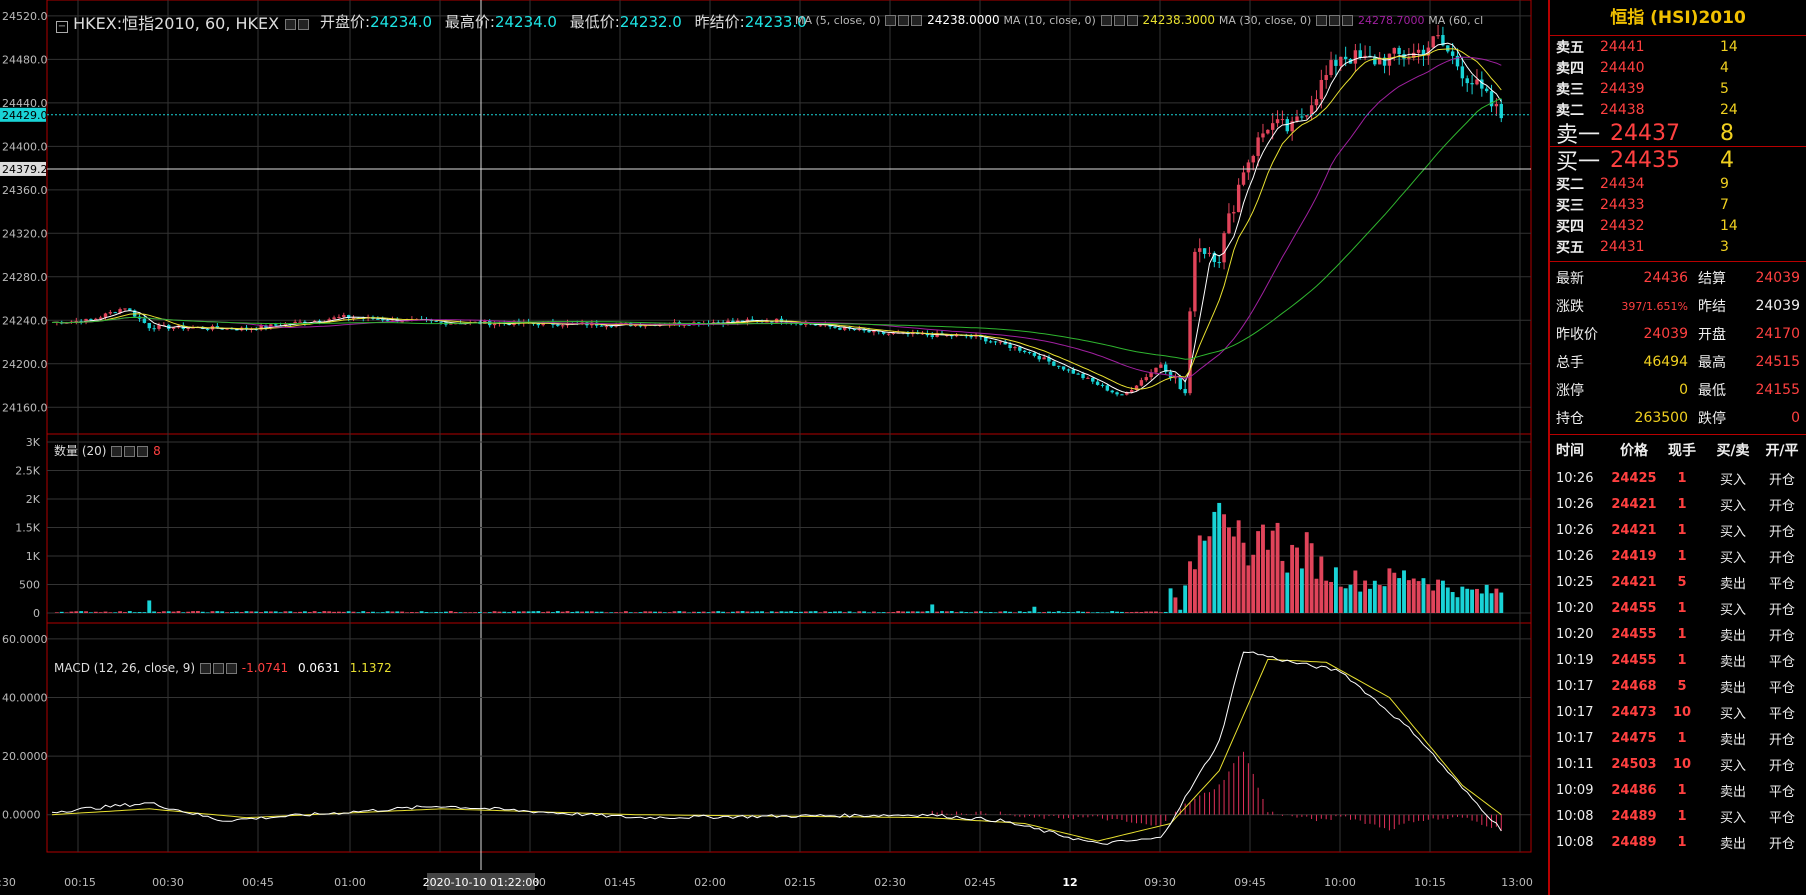 This screenshot has width=1806, height=895. I want to click on bid-row: 买三 24433 7, so click(1678, 204).